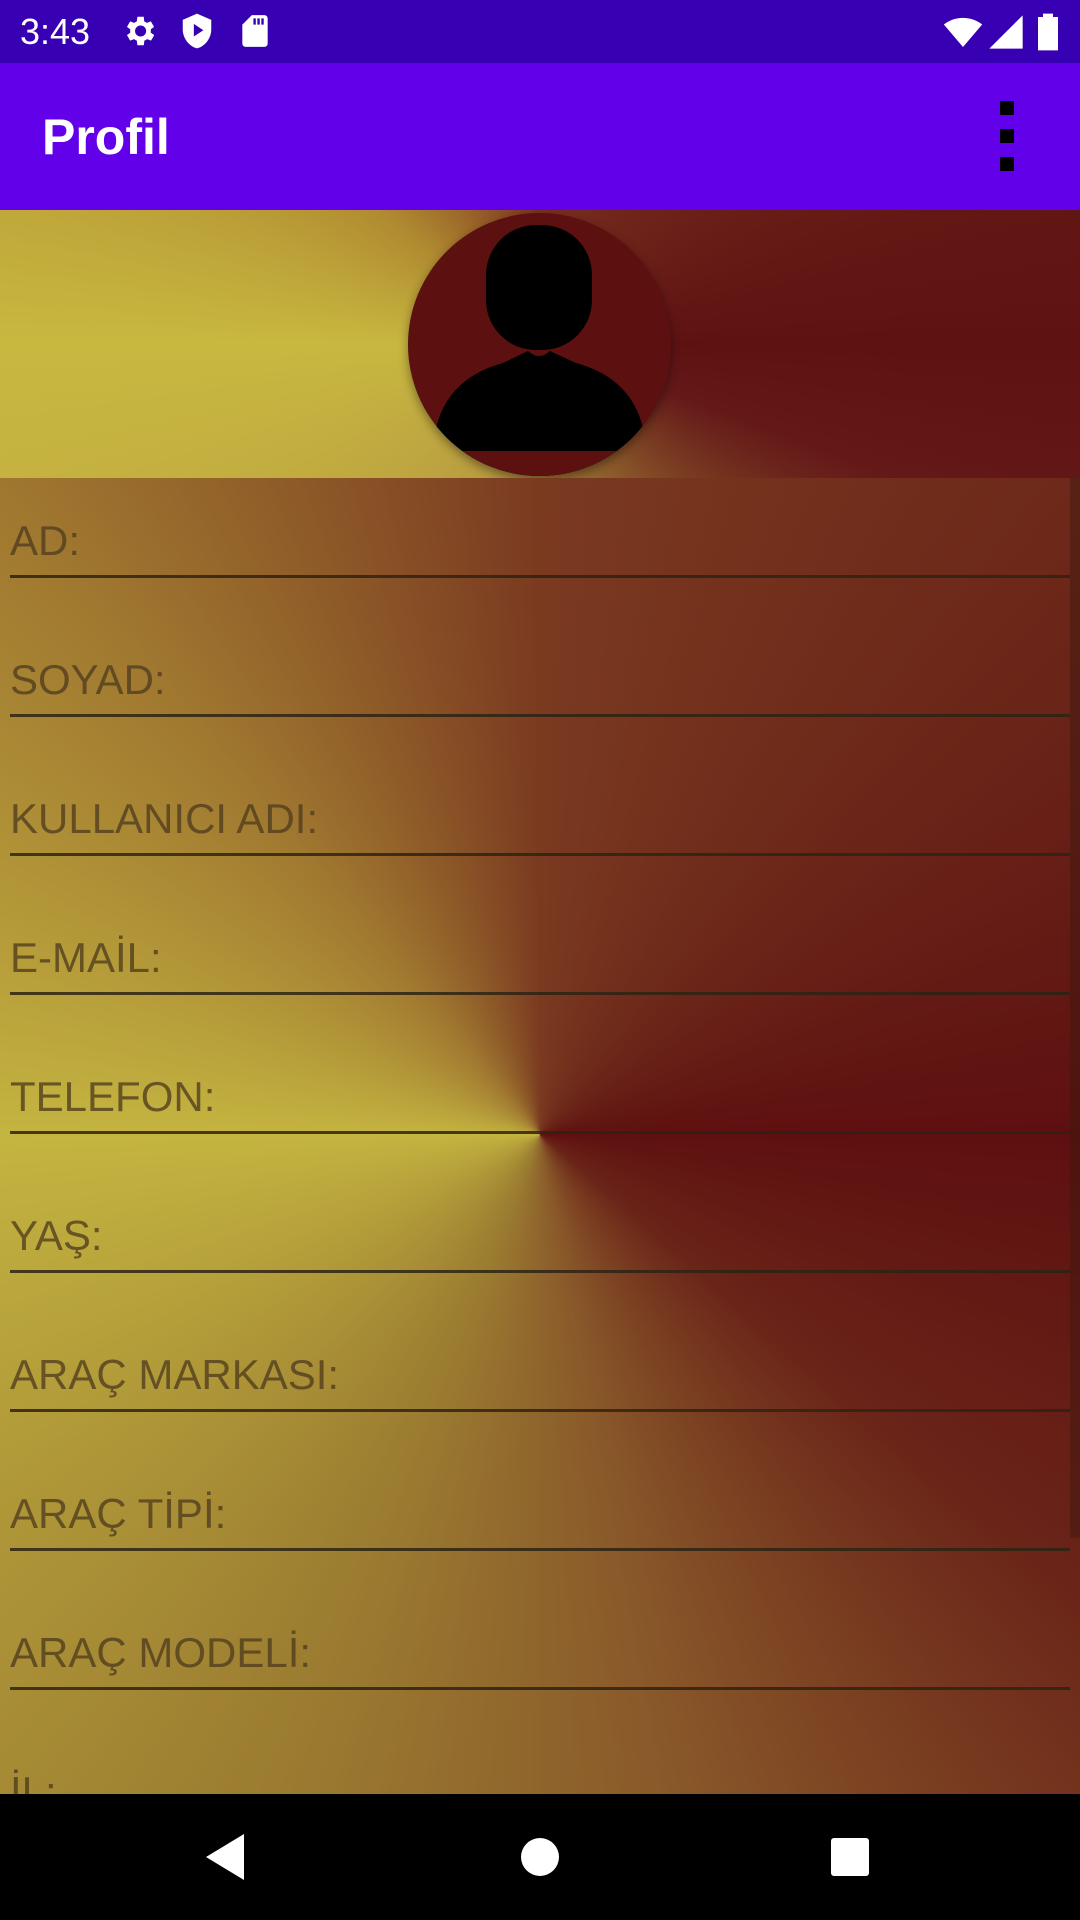  Describe the element at coordinates (255, 31) in the screenshot. I see `sd-card-icon` at that location.